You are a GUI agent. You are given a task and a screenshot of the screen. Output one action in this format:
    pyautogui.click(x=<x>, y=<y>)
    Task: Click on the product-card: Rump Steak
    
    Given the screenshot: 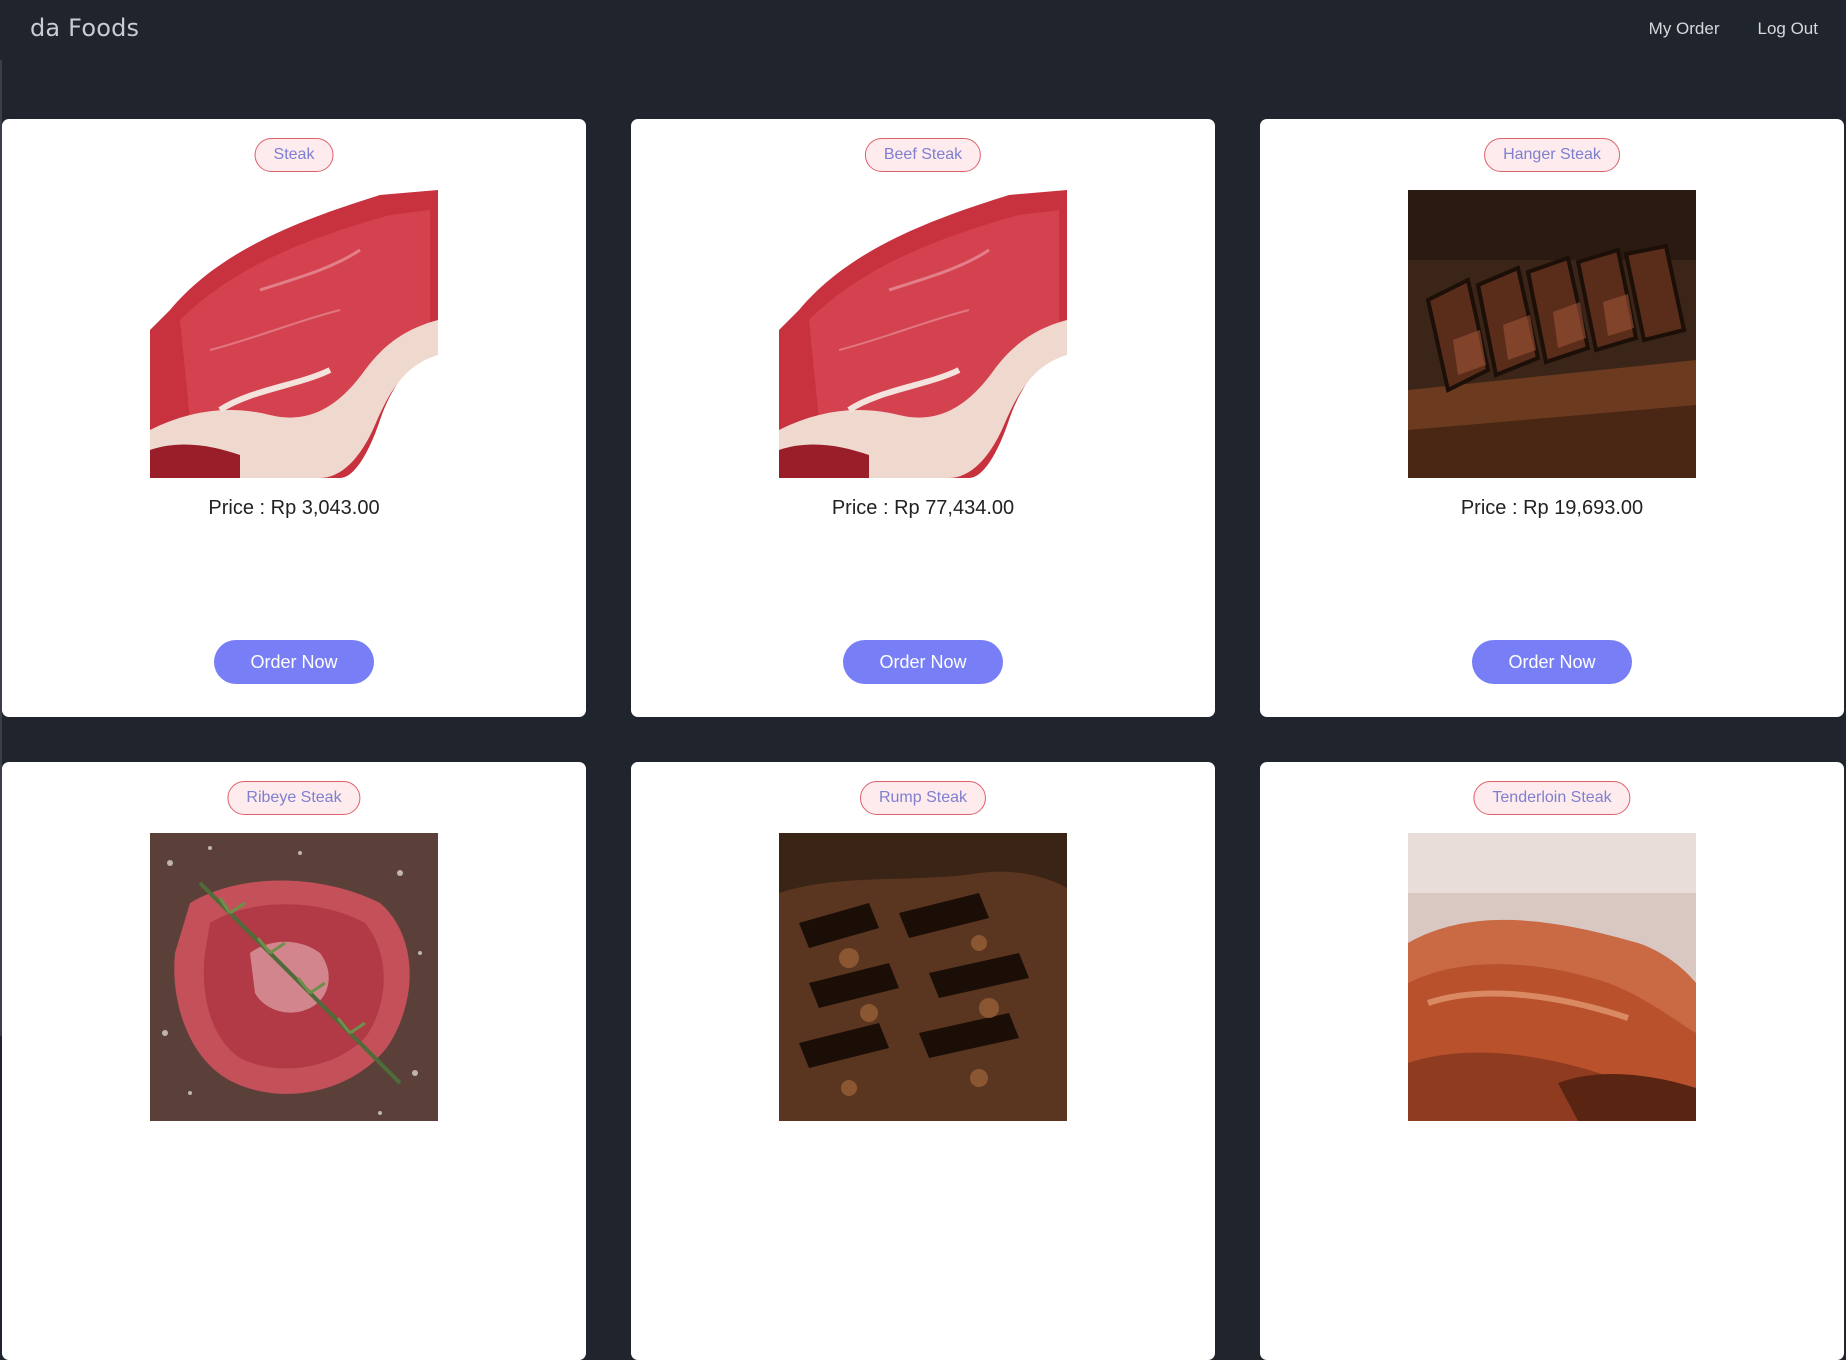 What is the action you would take?
    pyautogui.click(x=923, y=1061)
    